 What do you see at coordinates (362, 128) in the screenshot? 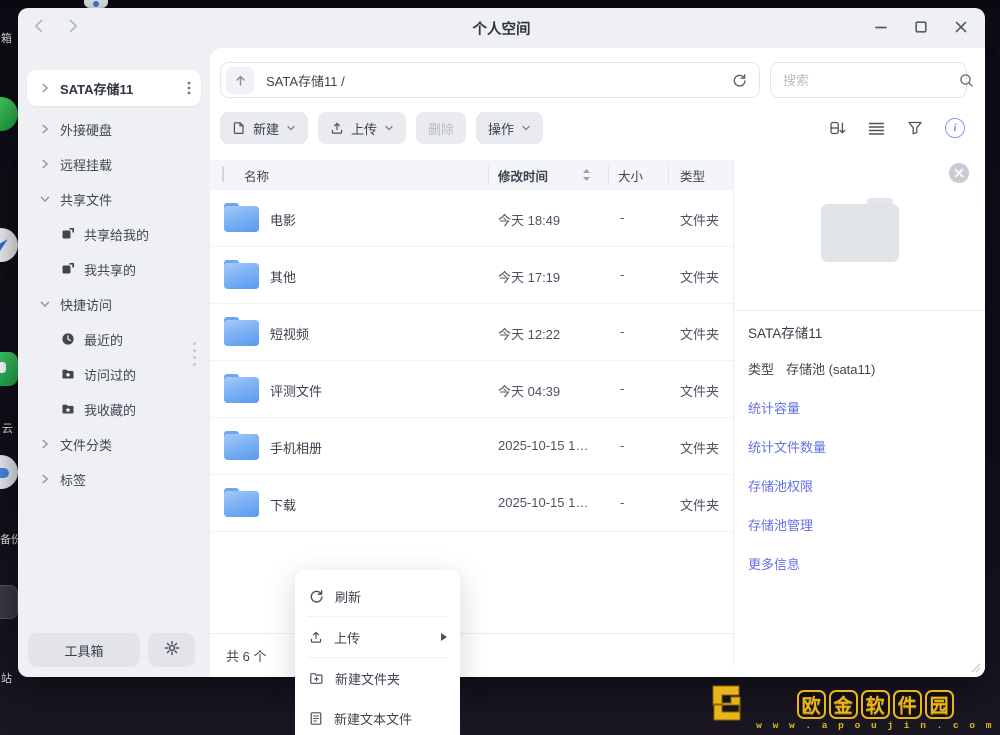
I see `upload-button: 上传` at bounding box center [362, 128].